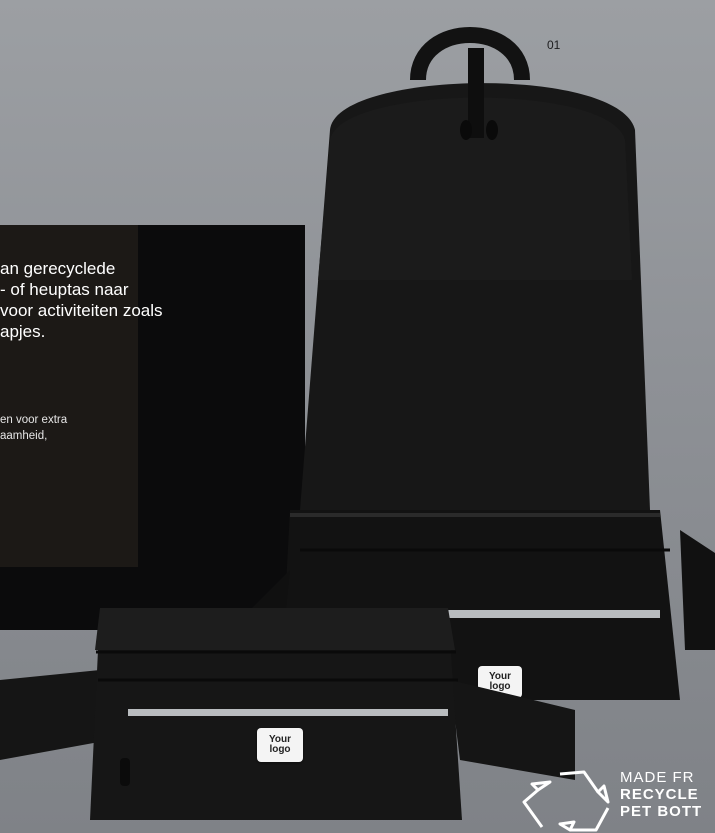 This screenshot has height=833, width=715. What do you see at coordinates (657, 777) in the screenshot?
I see `badge-line-1: MADE FR` at bounding box center [657, 777].